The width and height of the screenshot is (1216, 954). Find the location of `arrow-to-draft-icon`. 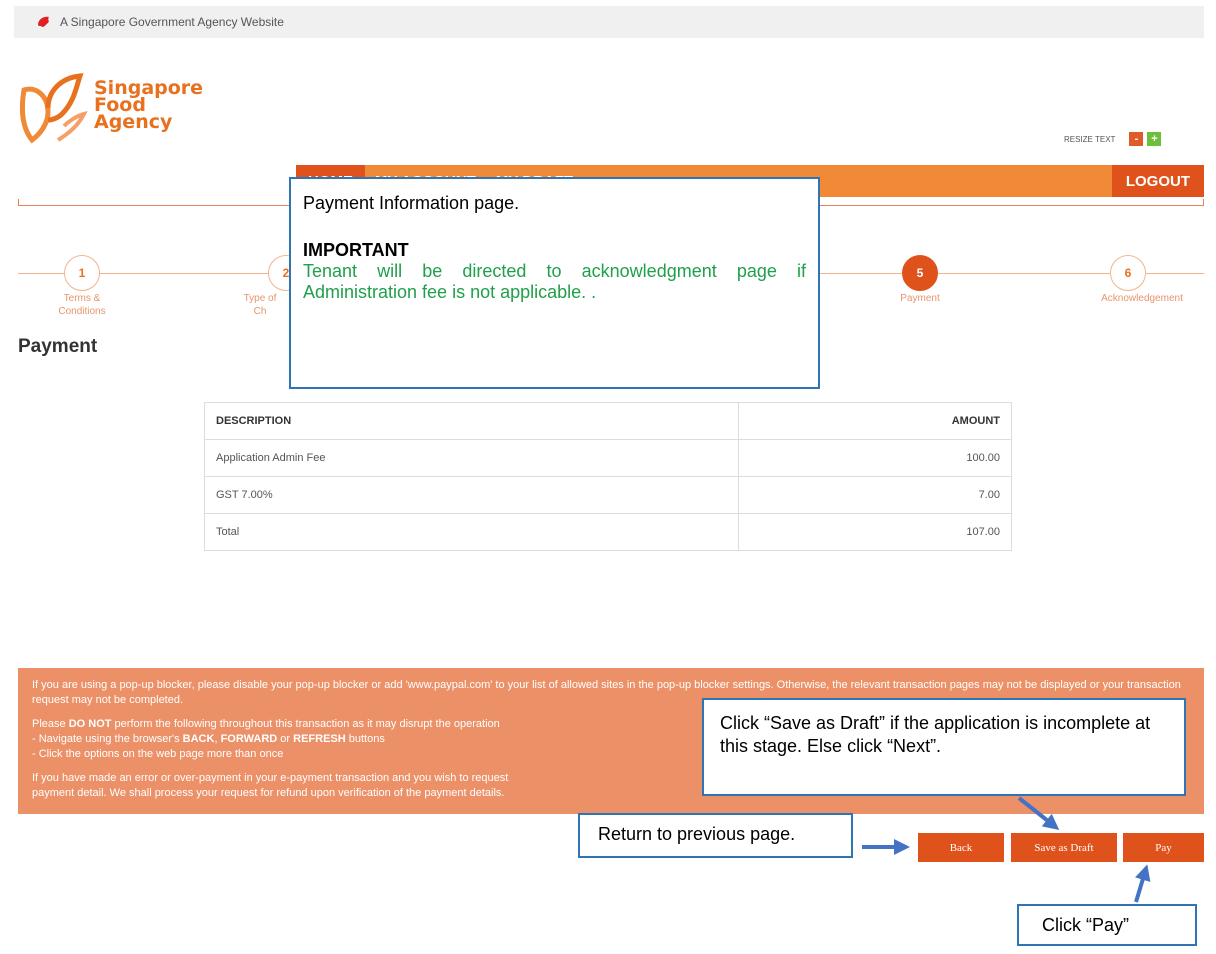

arrow-to-draft-icon is located at coordinates (1038, 813).